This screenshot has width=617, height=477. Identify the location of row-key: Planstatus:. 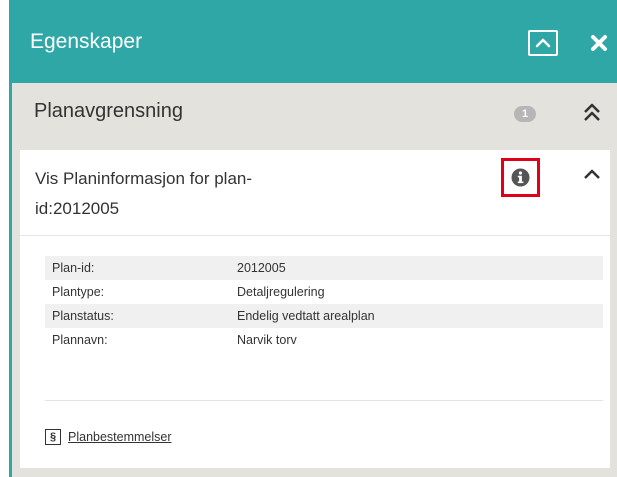
(137, 316).